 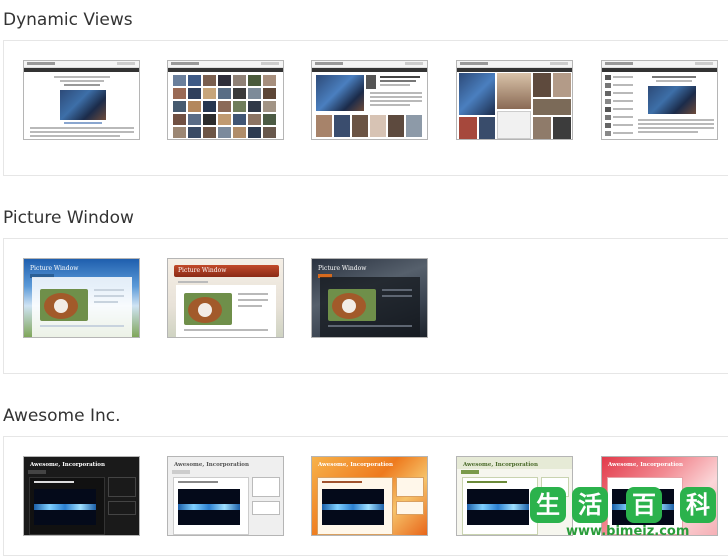 What do you see at coordinates (369, 496) in the screenshot?
I see `theme-thumb-awesome-orange: Awesome, Incorporation` at bounding box center [369, 496].